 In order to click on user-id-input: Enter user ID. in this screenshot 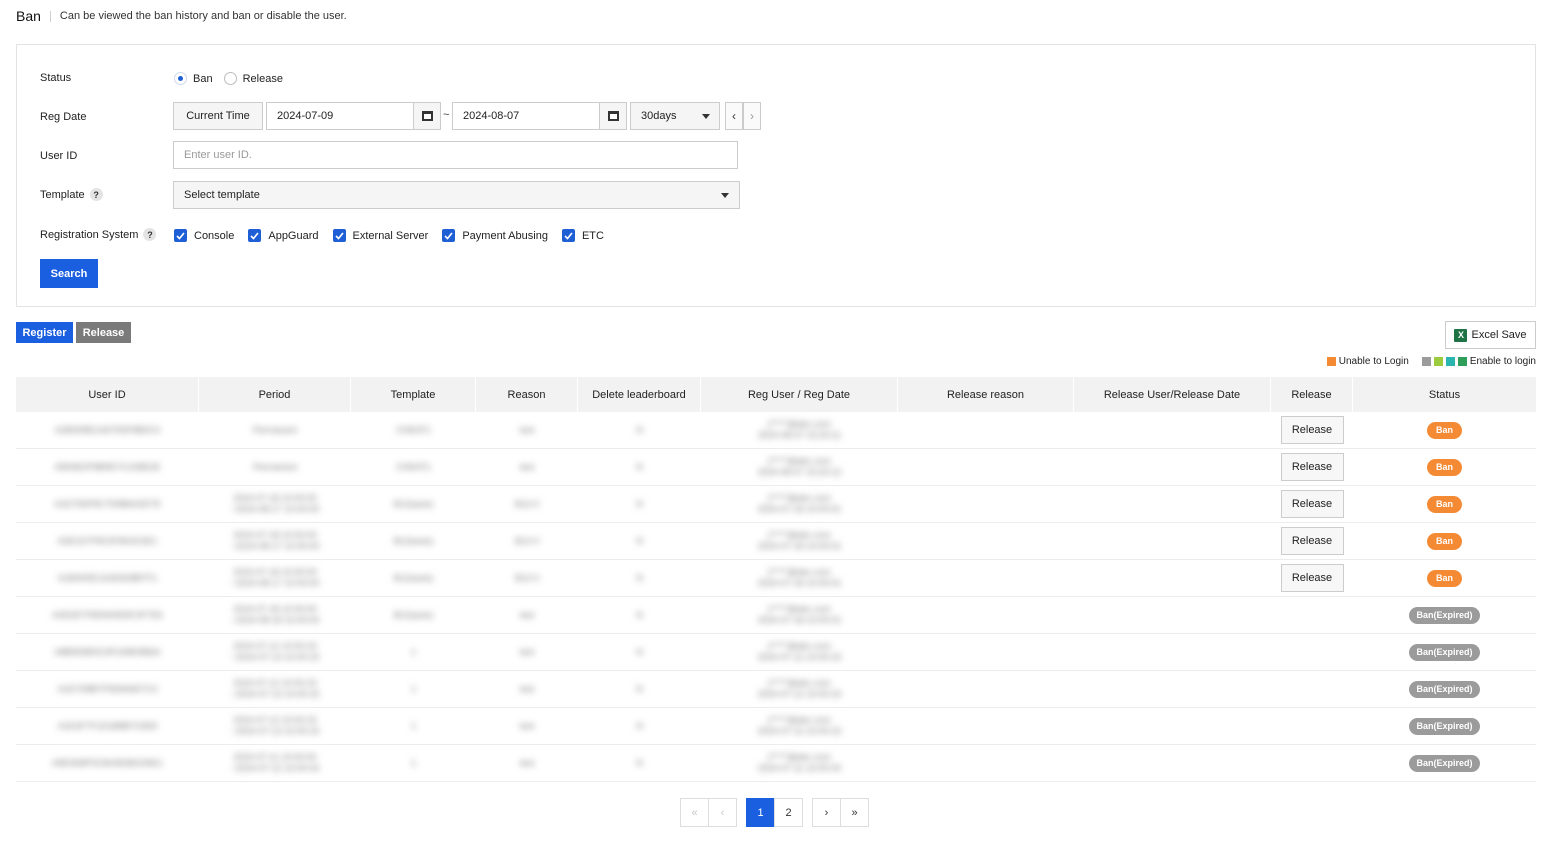, I will do `click(455, 155)`.